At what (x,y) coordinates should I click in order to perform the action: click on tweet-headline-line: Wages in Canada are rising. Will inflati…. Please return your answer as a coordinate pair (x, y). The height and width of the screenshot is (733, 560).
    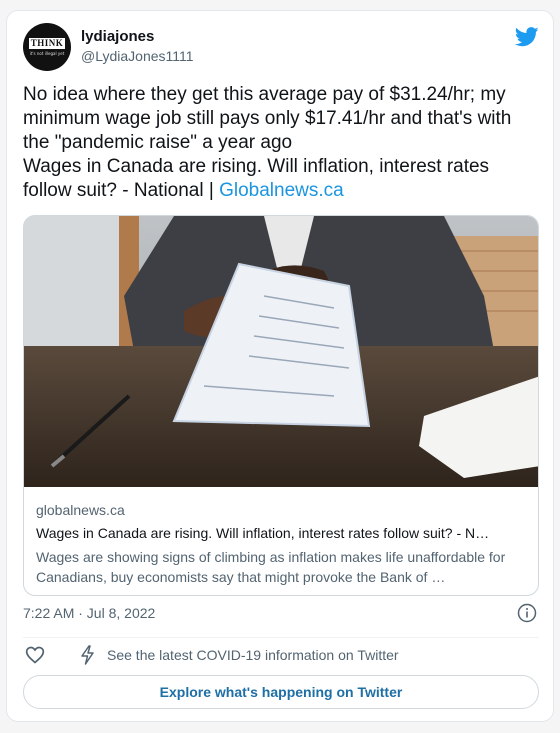
    Looking at the image, I should click on (281, 179).